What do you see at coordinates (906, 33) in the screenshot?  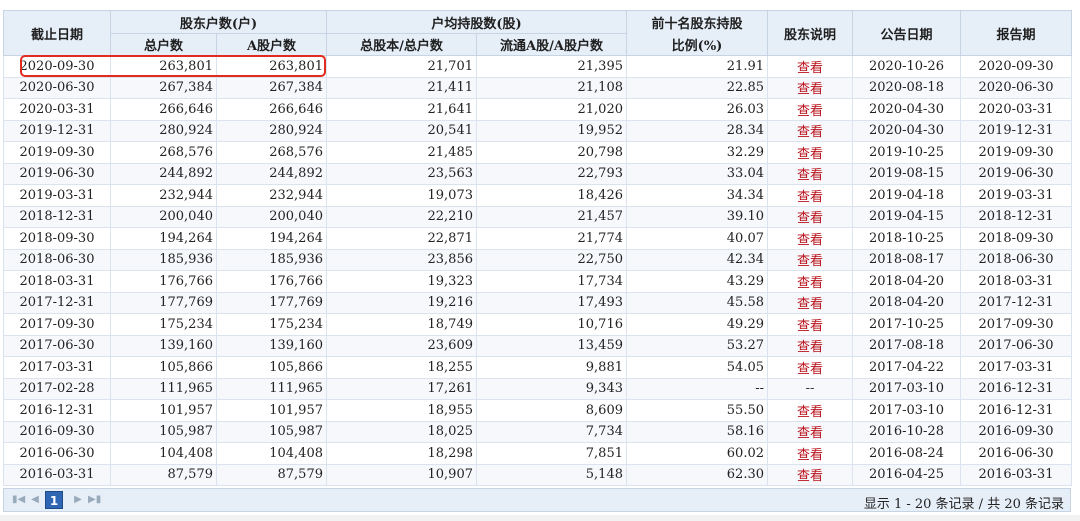 I see `col-header-announce: 公告日期` at bounding box center [906, 33].